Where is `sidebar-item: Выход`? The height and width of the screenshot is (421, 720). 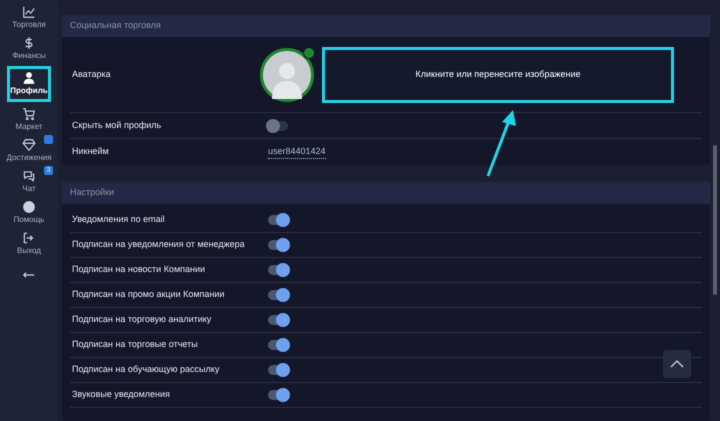 sidebar-item: Выход is located at coordinates (29, 243).